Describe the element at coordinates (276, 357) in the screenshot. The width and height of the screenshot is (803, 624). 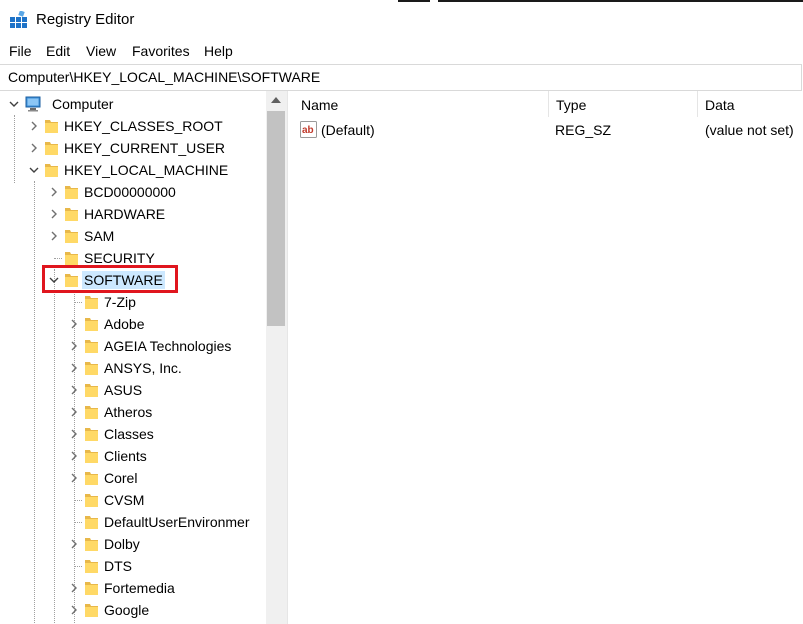
I see `tree-scrollbar` at that location.